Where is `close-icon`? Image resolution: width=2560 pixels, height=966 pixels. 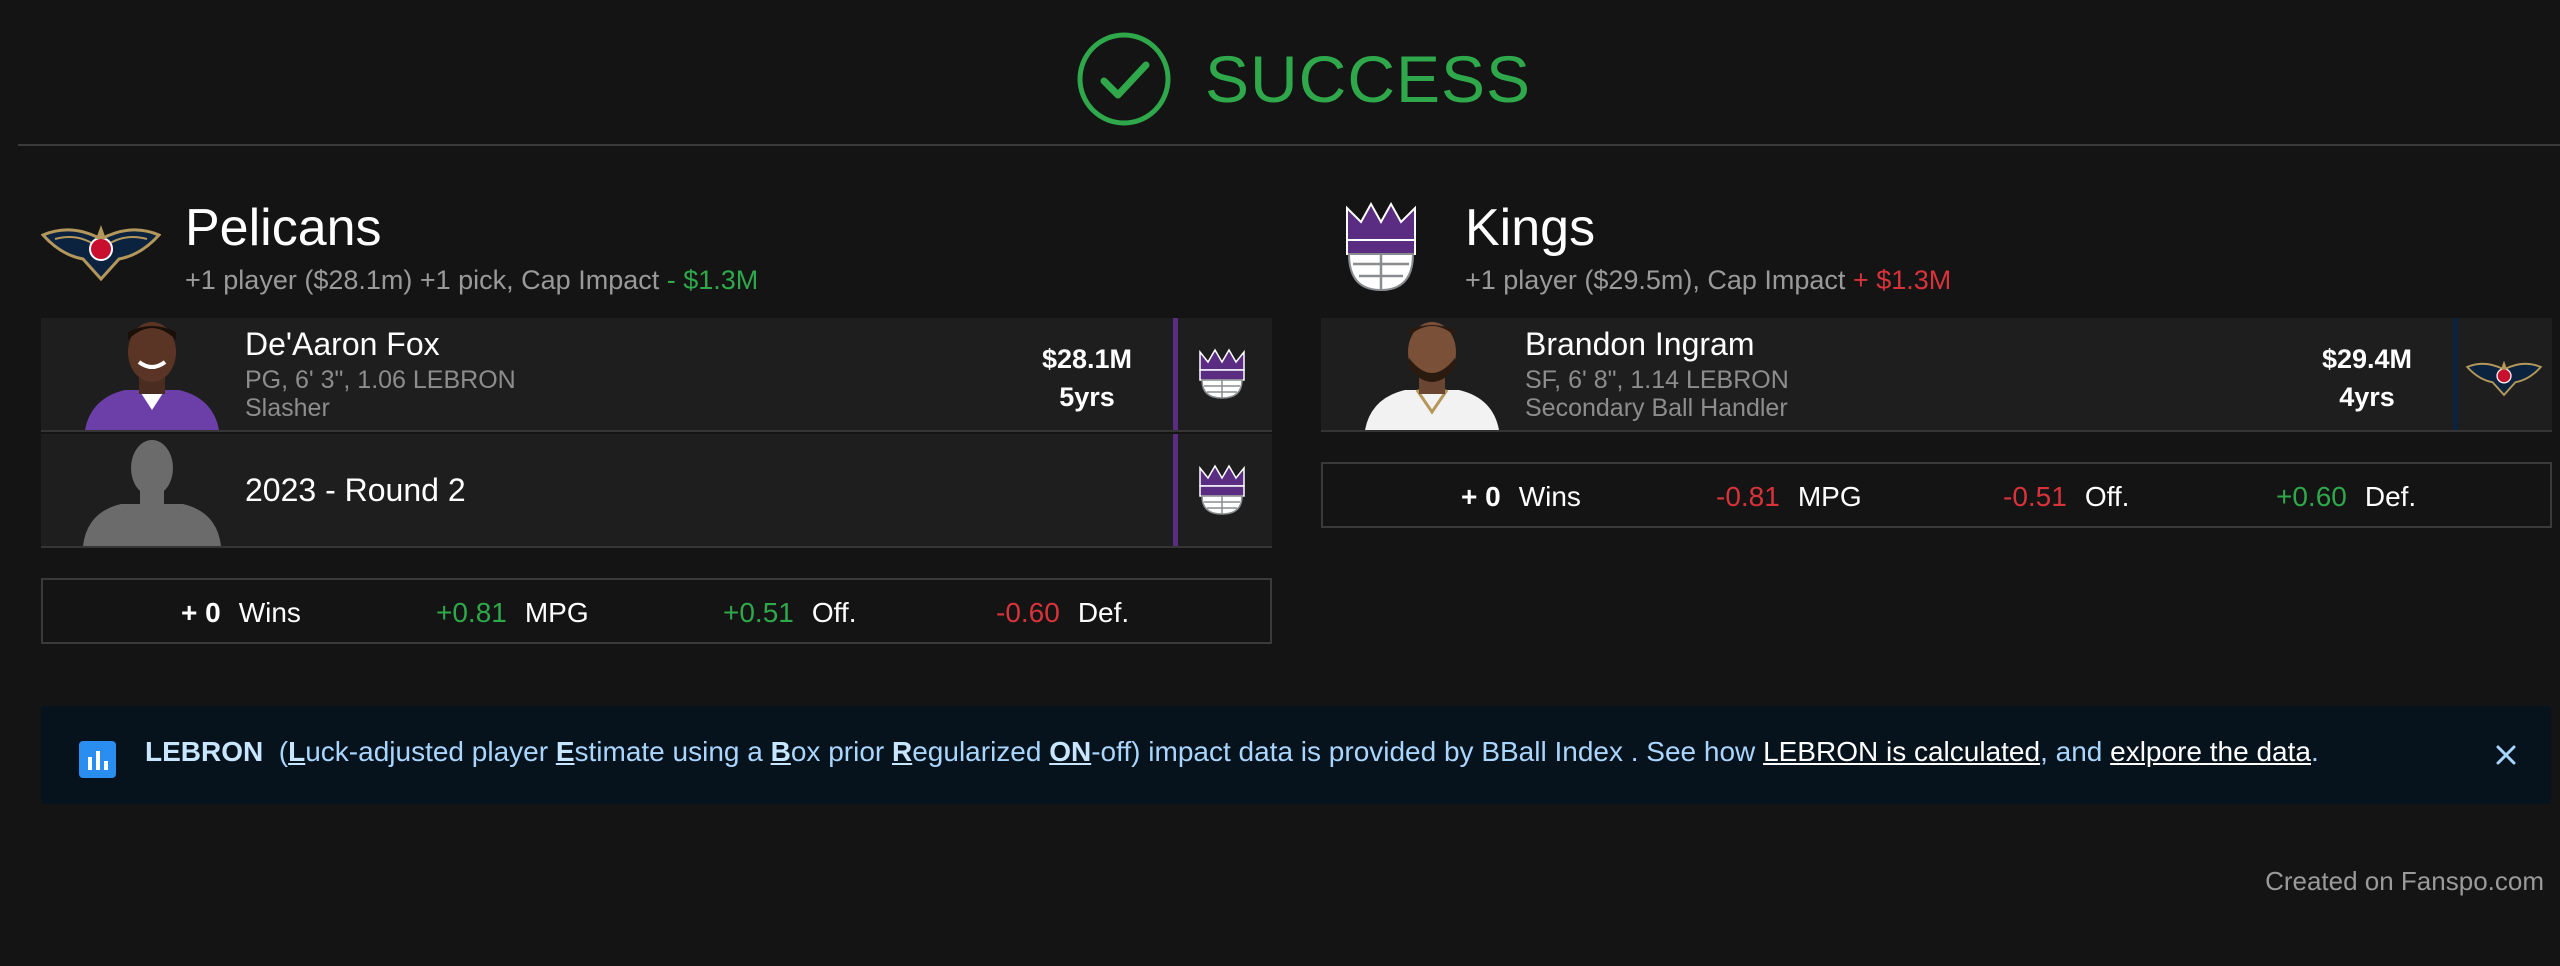 close-icon is located at coordinates (2506, 755).